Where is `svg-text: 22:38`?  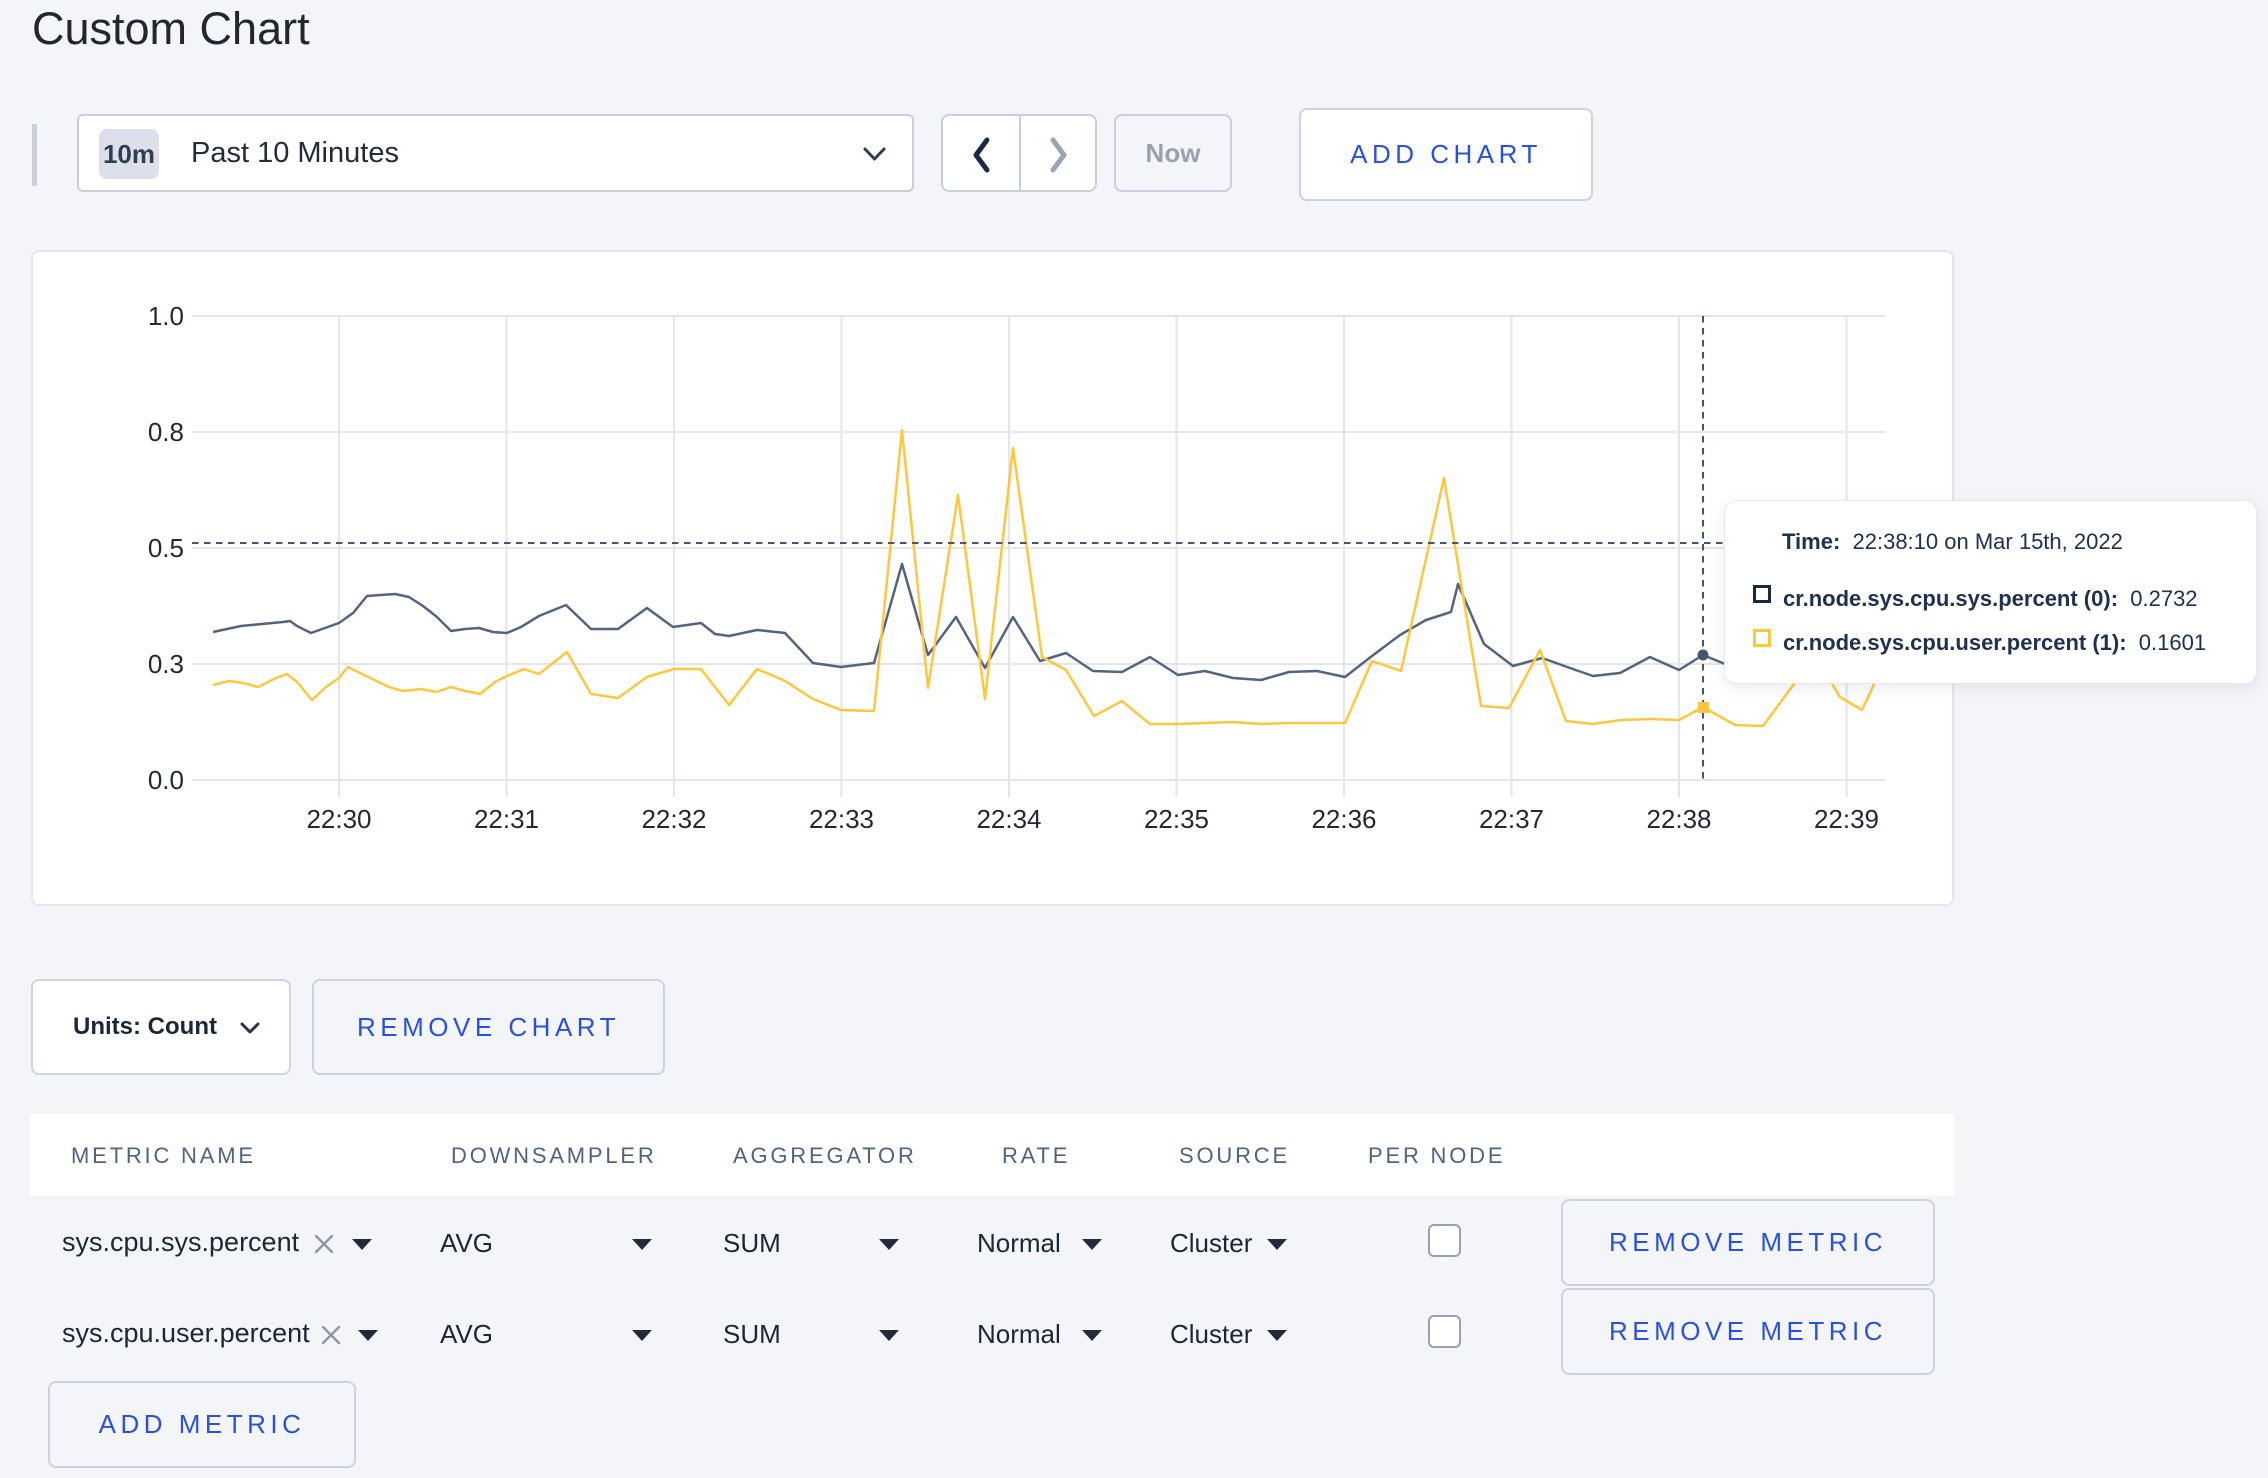 svg-text: 22:38 is located at coordinates (1678, 819).